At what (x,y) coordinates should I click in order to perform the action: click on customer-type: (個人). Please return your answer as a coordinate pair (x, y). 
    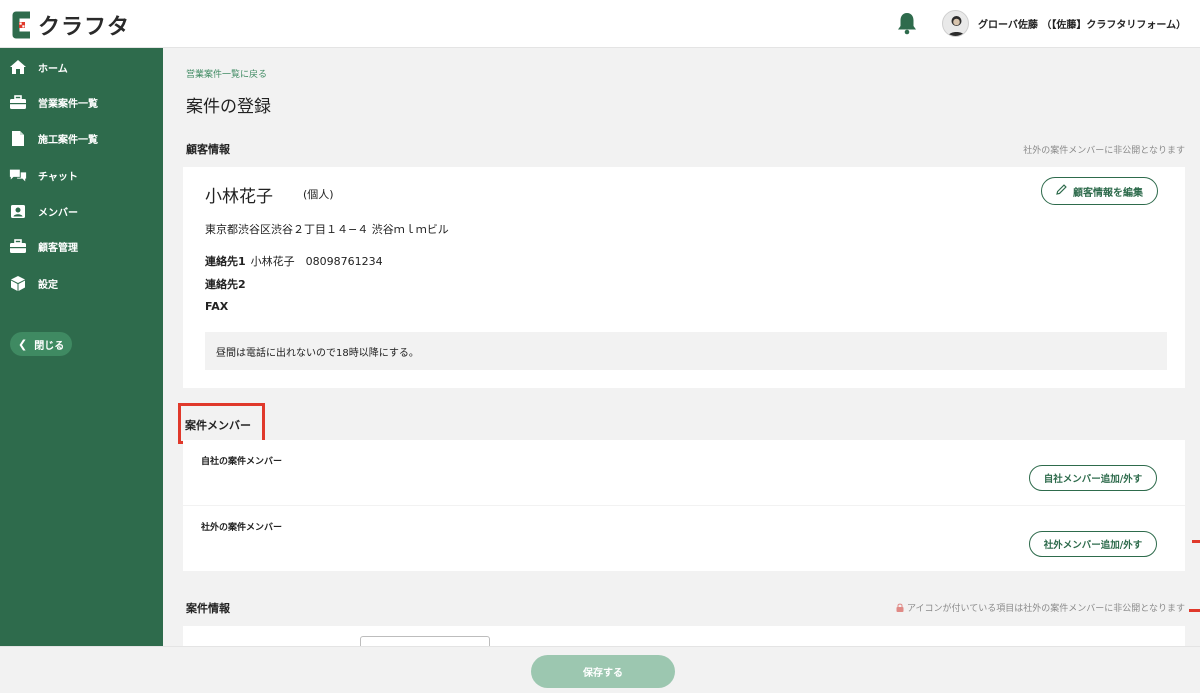
    Looking at the image, I should click on (318, 194).